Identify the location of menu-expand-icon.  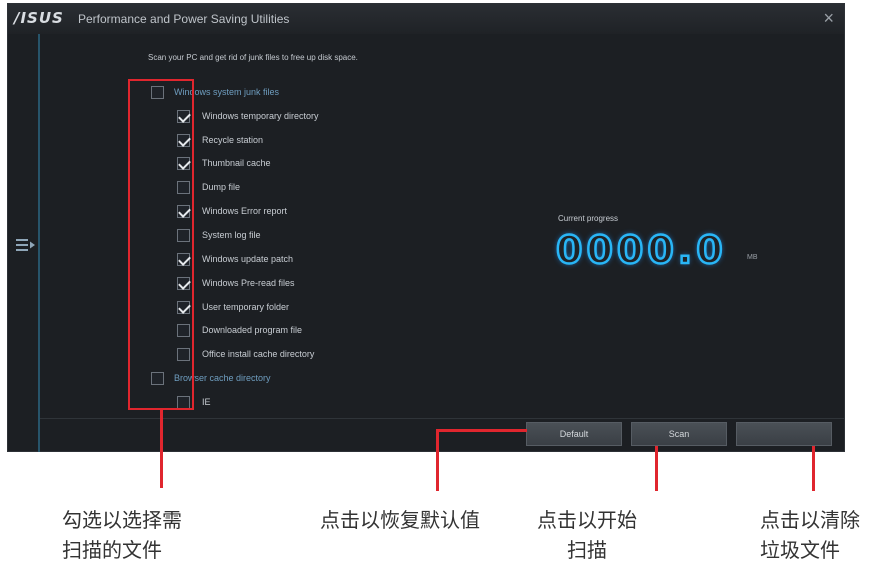
(26, 245).